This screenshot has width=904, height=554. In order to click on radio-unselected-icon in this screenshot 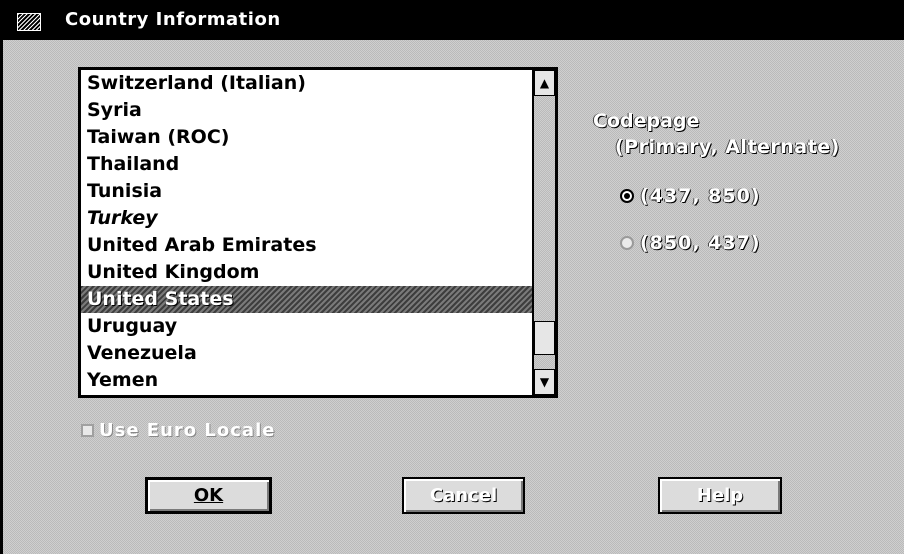, I will do `click(627, 243)`.